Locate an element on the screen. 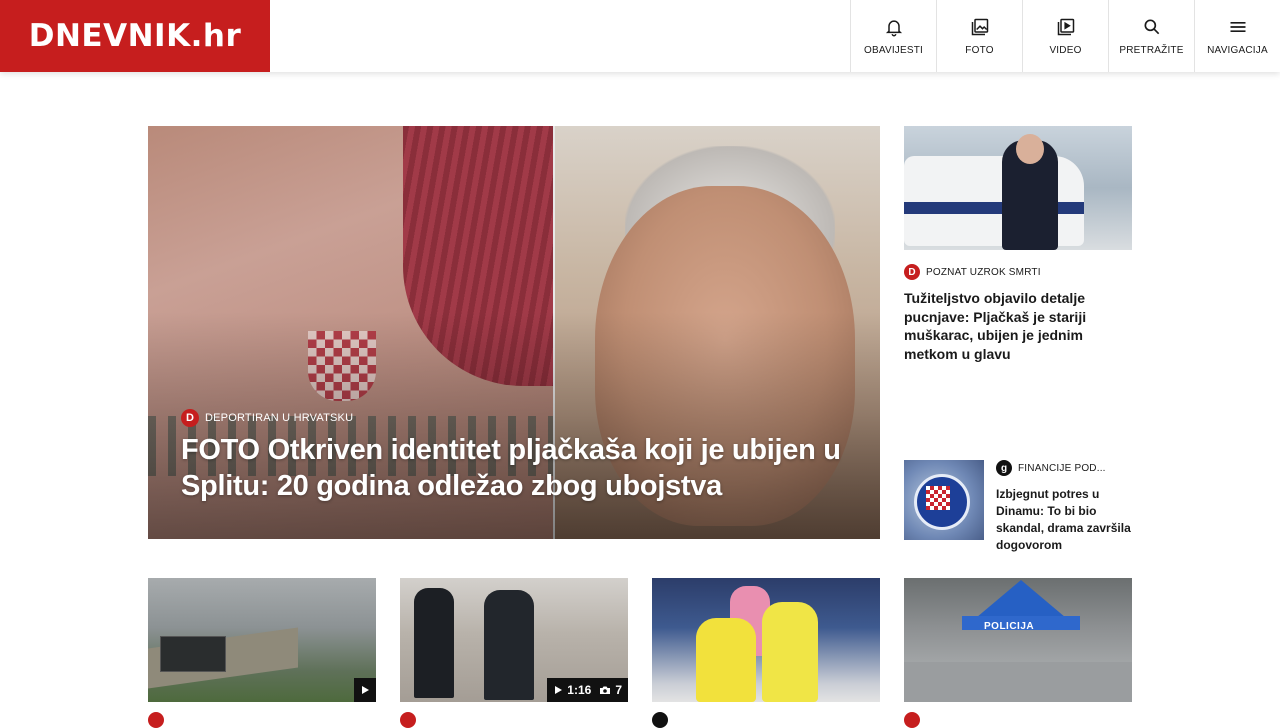  nav-photo: FOTO is located at coordinates (979, 36).